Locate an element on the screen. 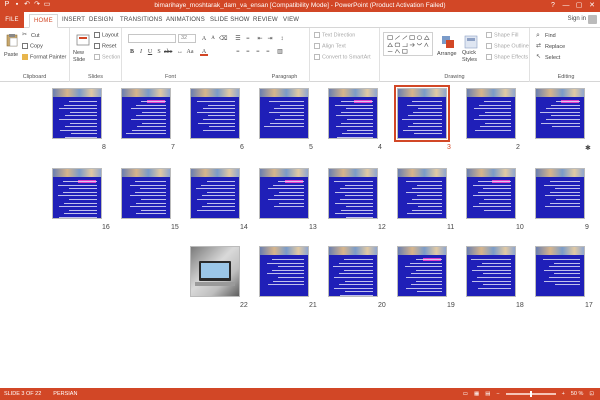 Image resolution: width=600 pixels, height=400 pixels. tab-design: DESIGN is located at coordinates (101, 20).